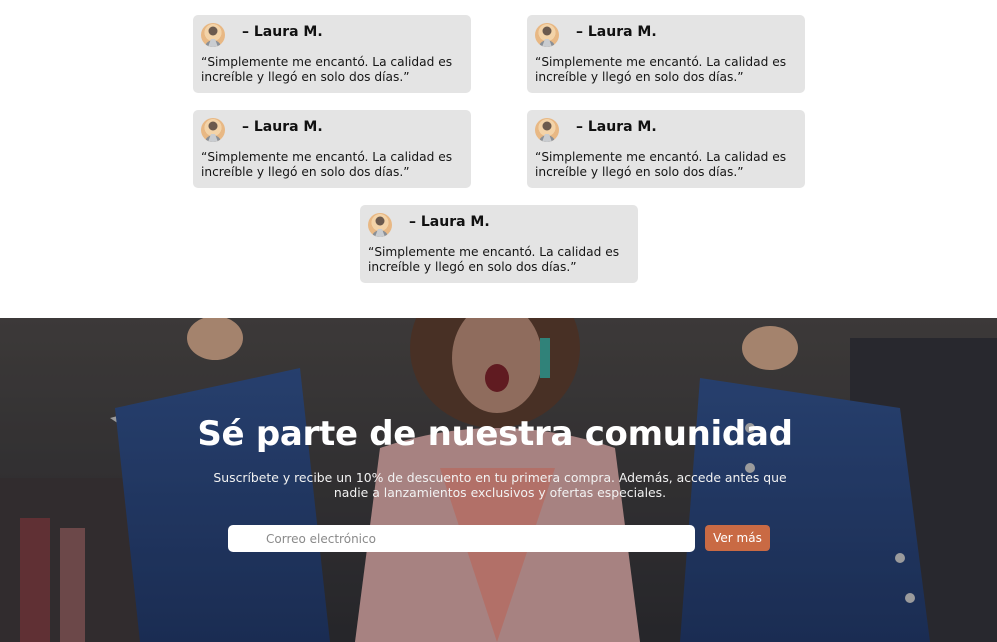 This screenshot has width=997, height=642. What do you see at coordinates (461, 538) in the screenshot?
I see `email-input` at bounding box center [461, 538].